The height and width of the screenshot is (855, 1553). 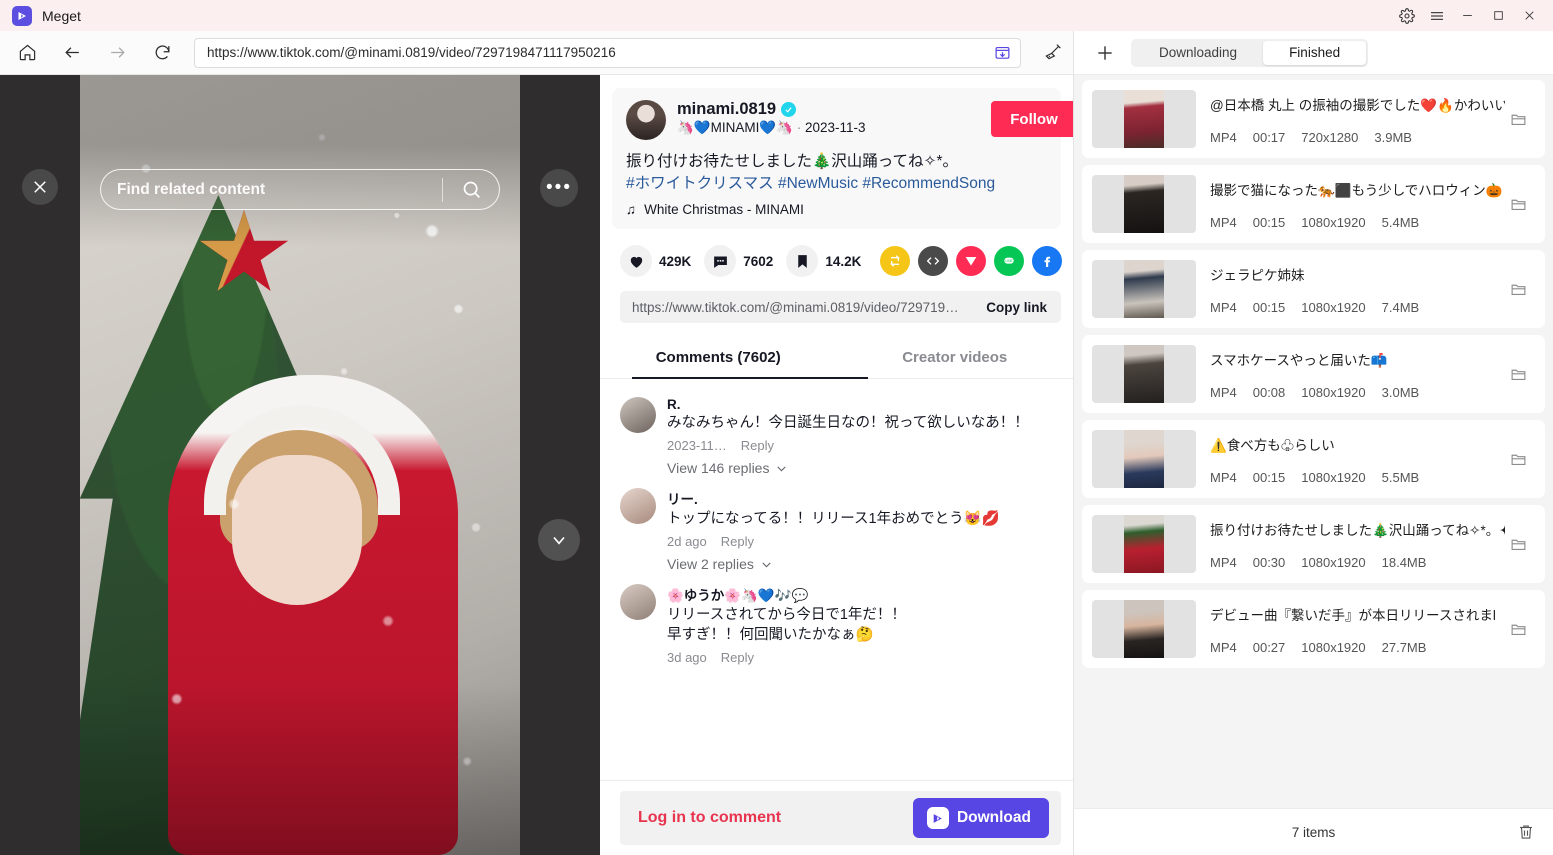 I want to click on list-item-meta: MP4 00:08 1080x1920 3.0MB, so click(x=1357, y=392).